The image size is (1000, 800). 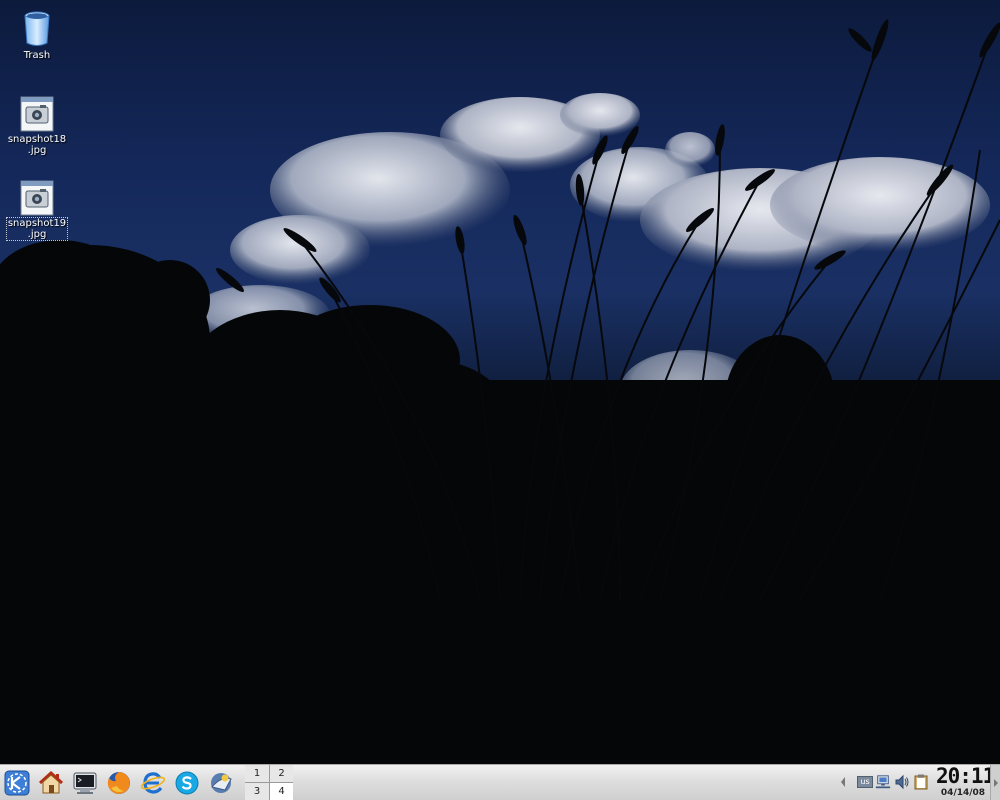 I want to click on trash-icon, so click(x=37, y=28).